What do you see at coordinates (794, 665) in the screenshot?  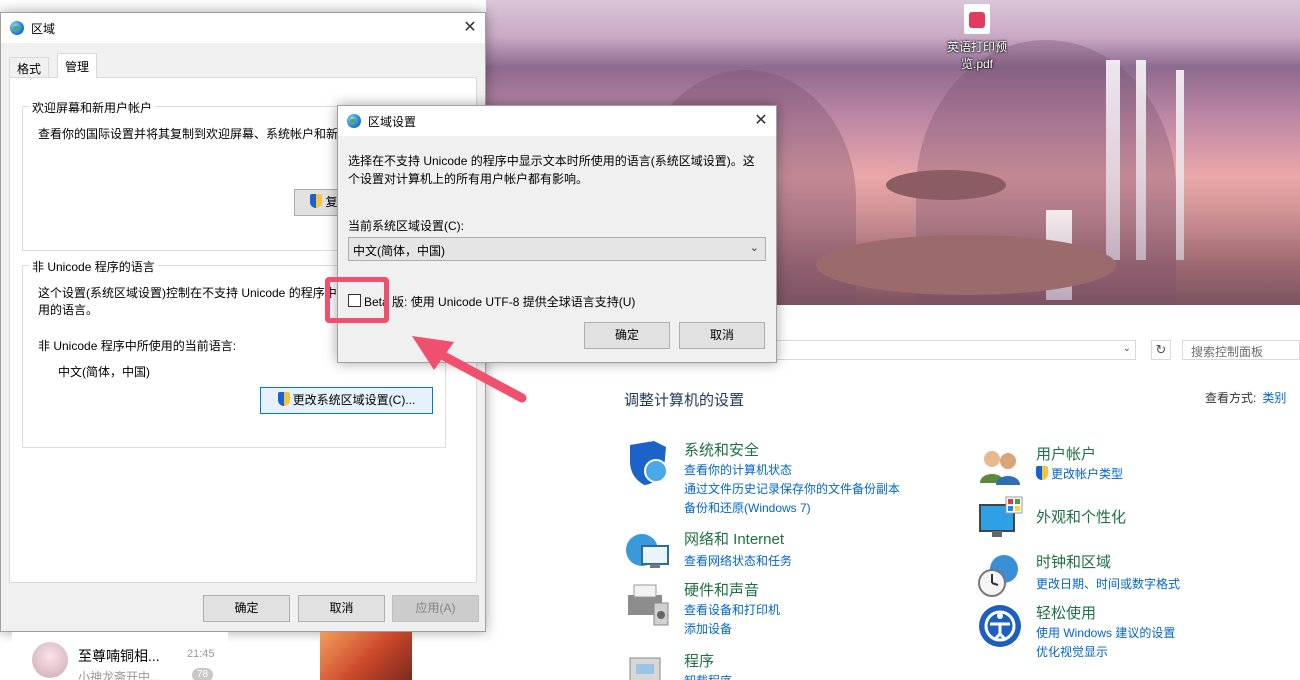 I see `category-programs: 程序 卸载程序` at bounding box center [794, 665].